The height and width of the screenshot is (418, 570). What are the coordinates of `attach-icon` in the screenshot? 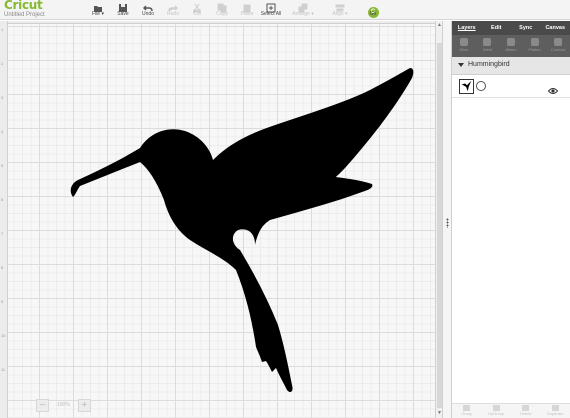 It's located at (510, 42).